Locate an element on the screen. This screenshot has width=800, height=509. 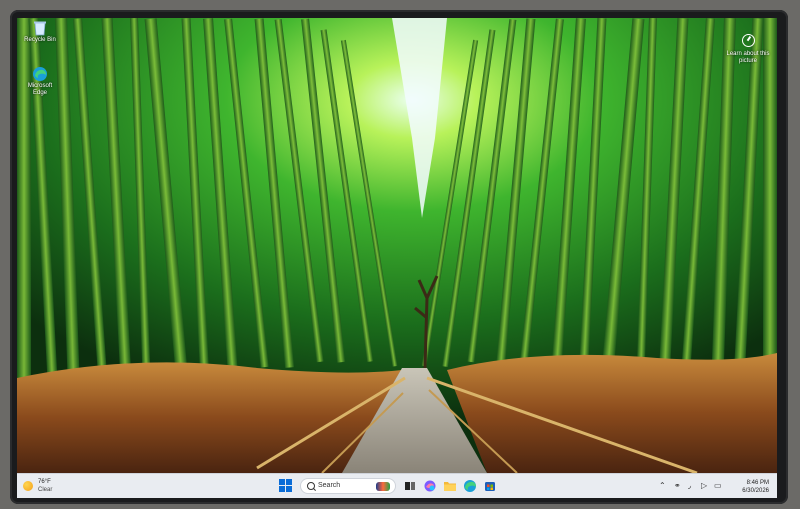
system-tray: ⌃ ⚭ ◞ ▷ ▭ 8:46 PM 6/30/2026 is located at coordinates (714, 486).